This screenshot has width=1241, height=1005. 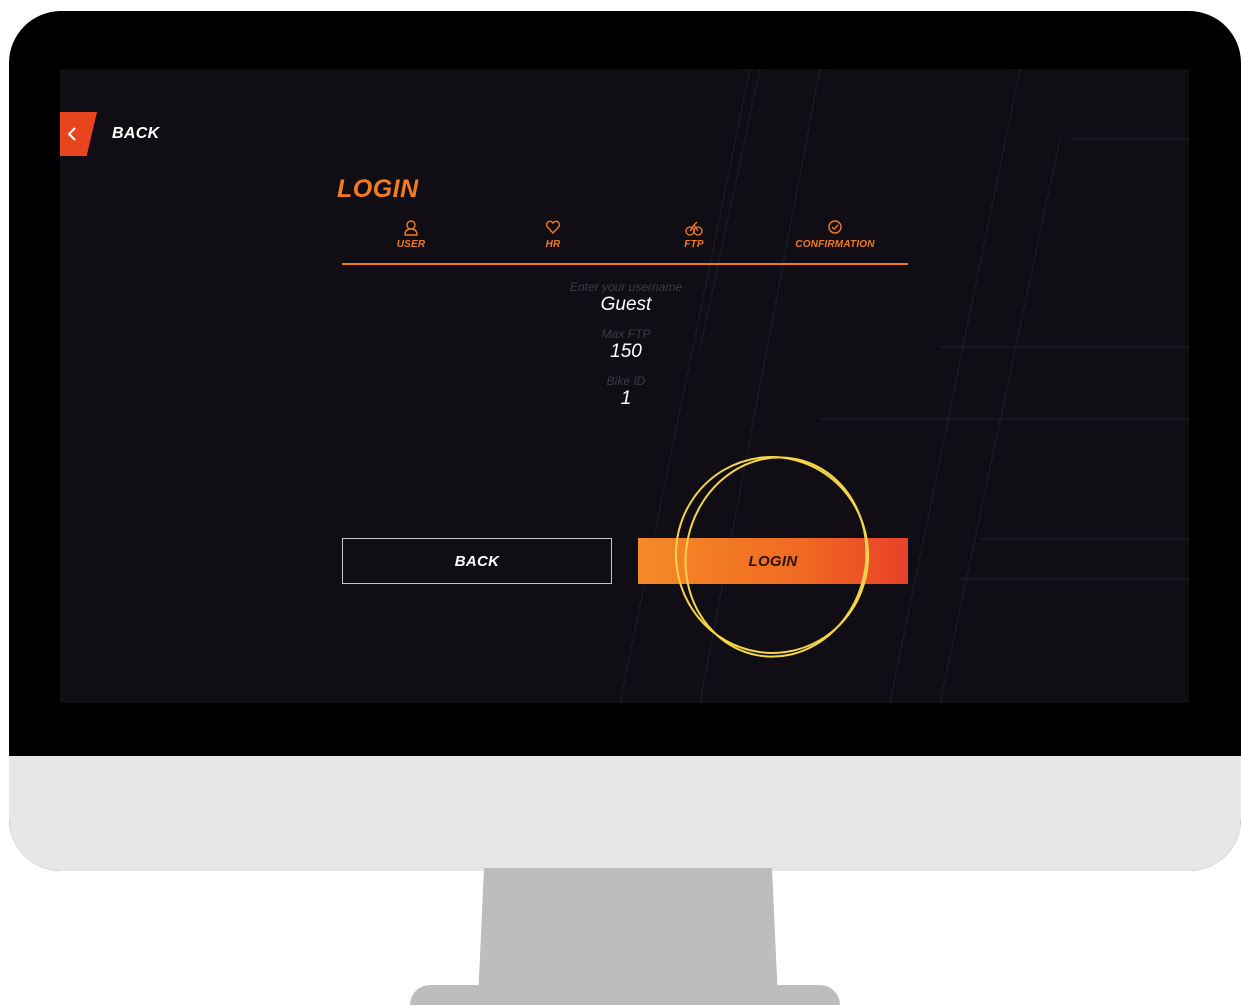 I want to click on back-nav-label: BACK, so click(x=135, y=134).